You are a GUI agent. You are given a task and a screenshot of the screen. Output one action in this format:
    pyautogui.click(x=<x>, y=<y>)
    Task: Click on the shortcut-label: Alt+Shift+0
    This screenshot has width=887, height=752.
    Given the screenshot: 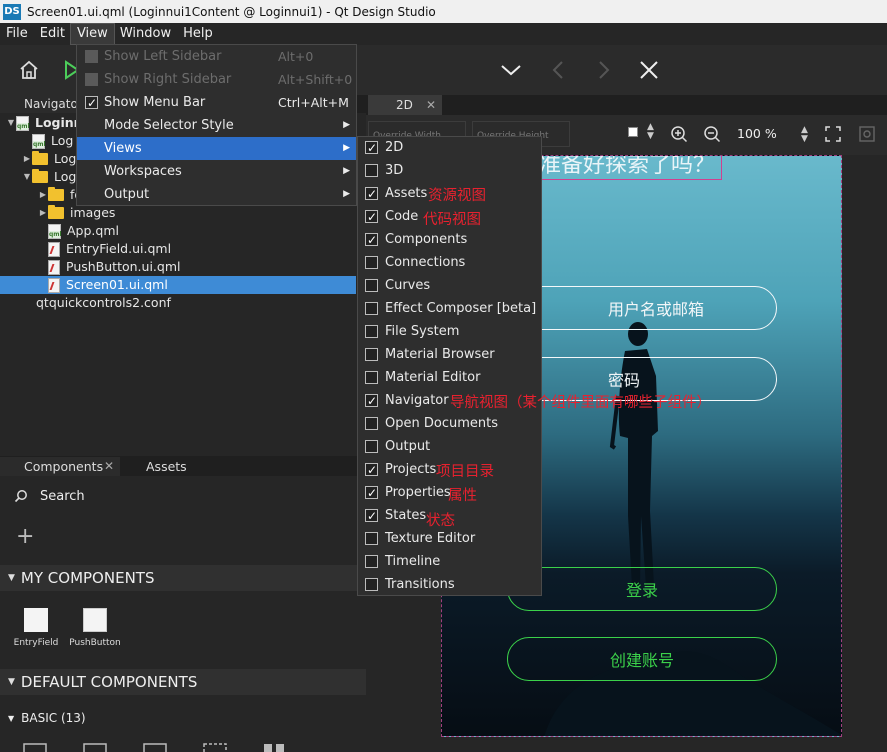 What is the action you would take?
    pyautogui.click(x=315, y=79)
    